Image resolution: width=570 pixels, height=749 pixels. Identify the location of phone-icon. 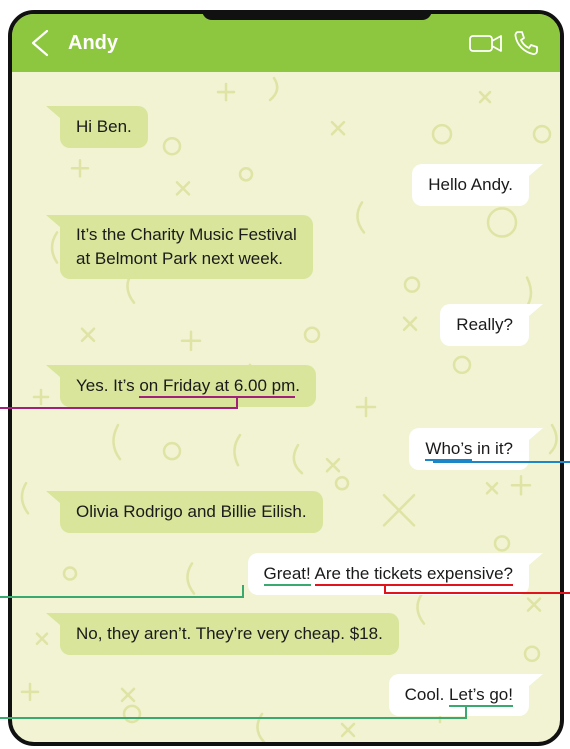
(526, 43).